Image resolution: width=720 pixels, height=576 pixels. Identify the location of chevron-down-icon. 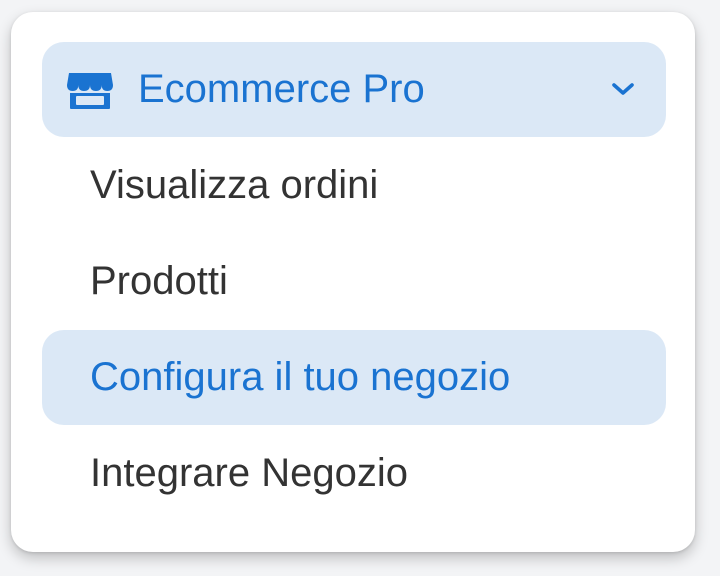
(623, 89).